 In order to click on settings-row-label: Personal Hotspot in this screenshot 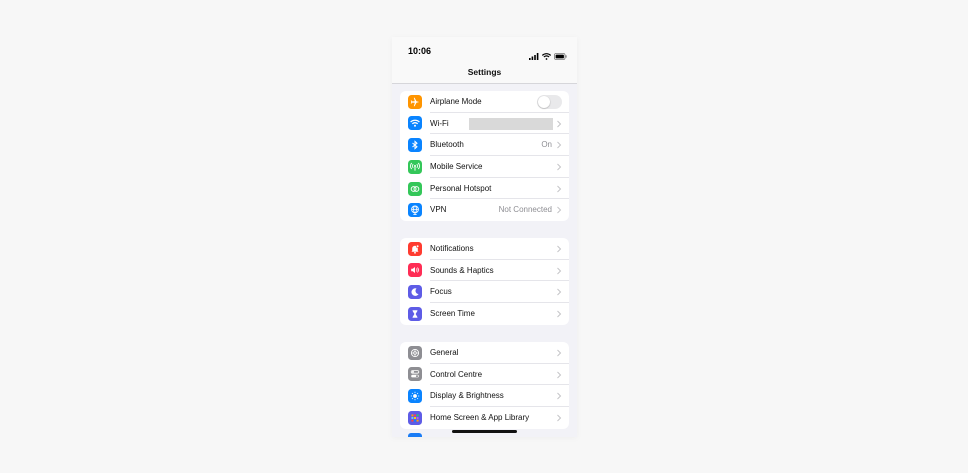, I will do `click(461, 188)`.